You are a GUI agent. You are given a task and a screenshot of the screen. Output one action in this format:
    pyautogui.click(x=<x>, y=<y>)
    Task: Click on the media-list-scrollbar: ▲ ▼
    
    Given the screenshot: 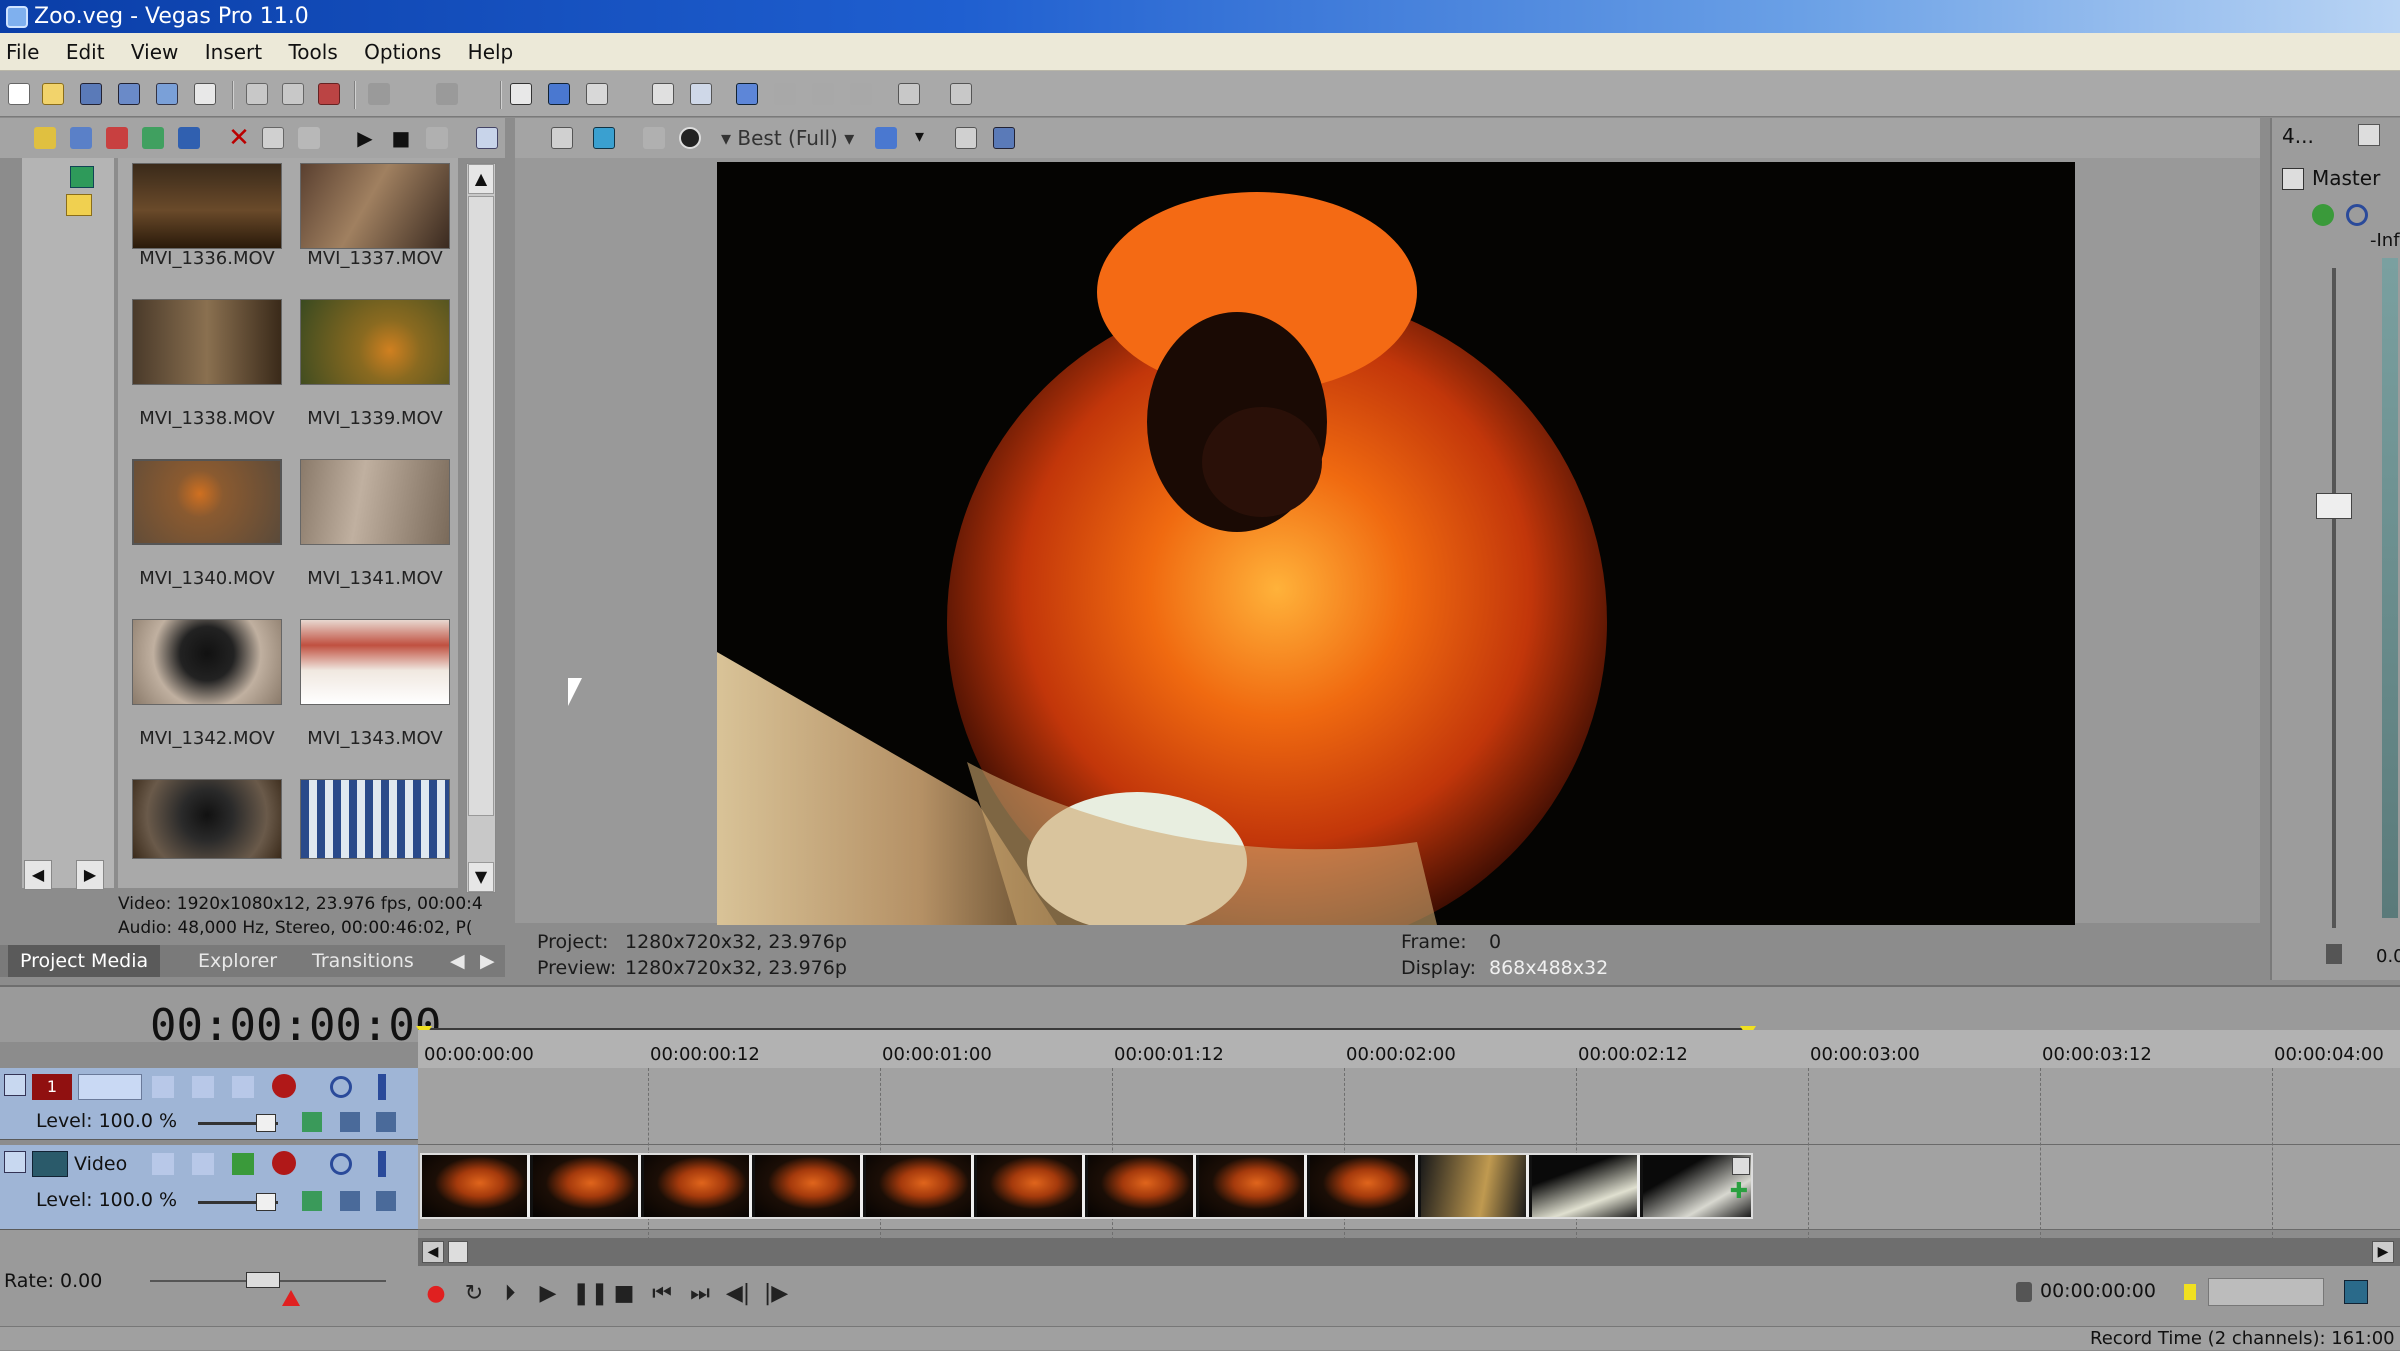 What is the action you would take?
    pyautogui.click(x=481, y=528)
    